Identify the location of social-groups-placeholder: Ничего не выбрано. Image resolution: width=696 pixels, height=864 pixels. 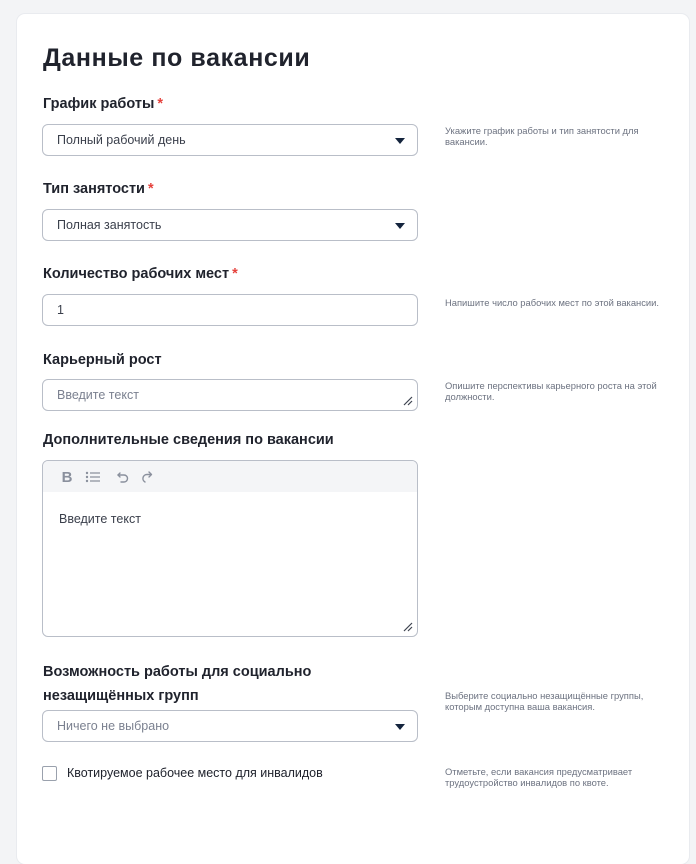
(113, 726).